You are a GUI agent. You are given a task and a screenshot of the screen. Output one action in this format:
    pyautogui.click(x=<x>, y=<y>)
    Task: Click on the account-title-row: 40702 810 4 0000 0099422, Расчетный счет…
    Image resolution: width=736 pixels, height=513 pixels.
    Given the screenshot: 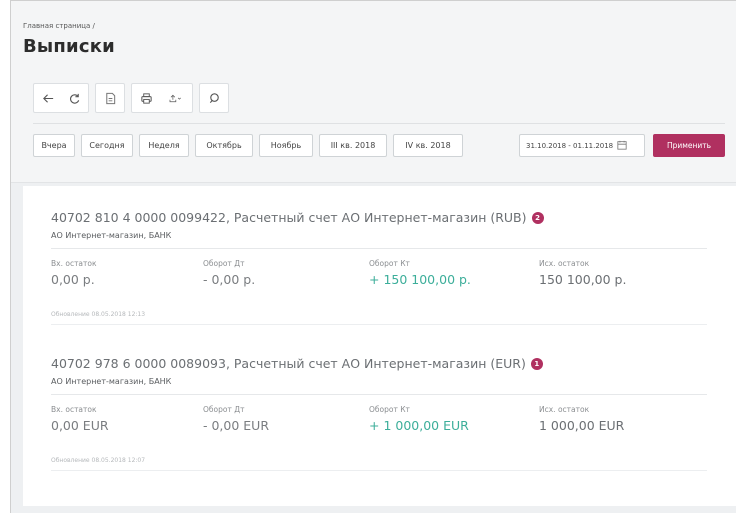 What is the action you would take?
    pyautogui.click(x=379, y=217)
    